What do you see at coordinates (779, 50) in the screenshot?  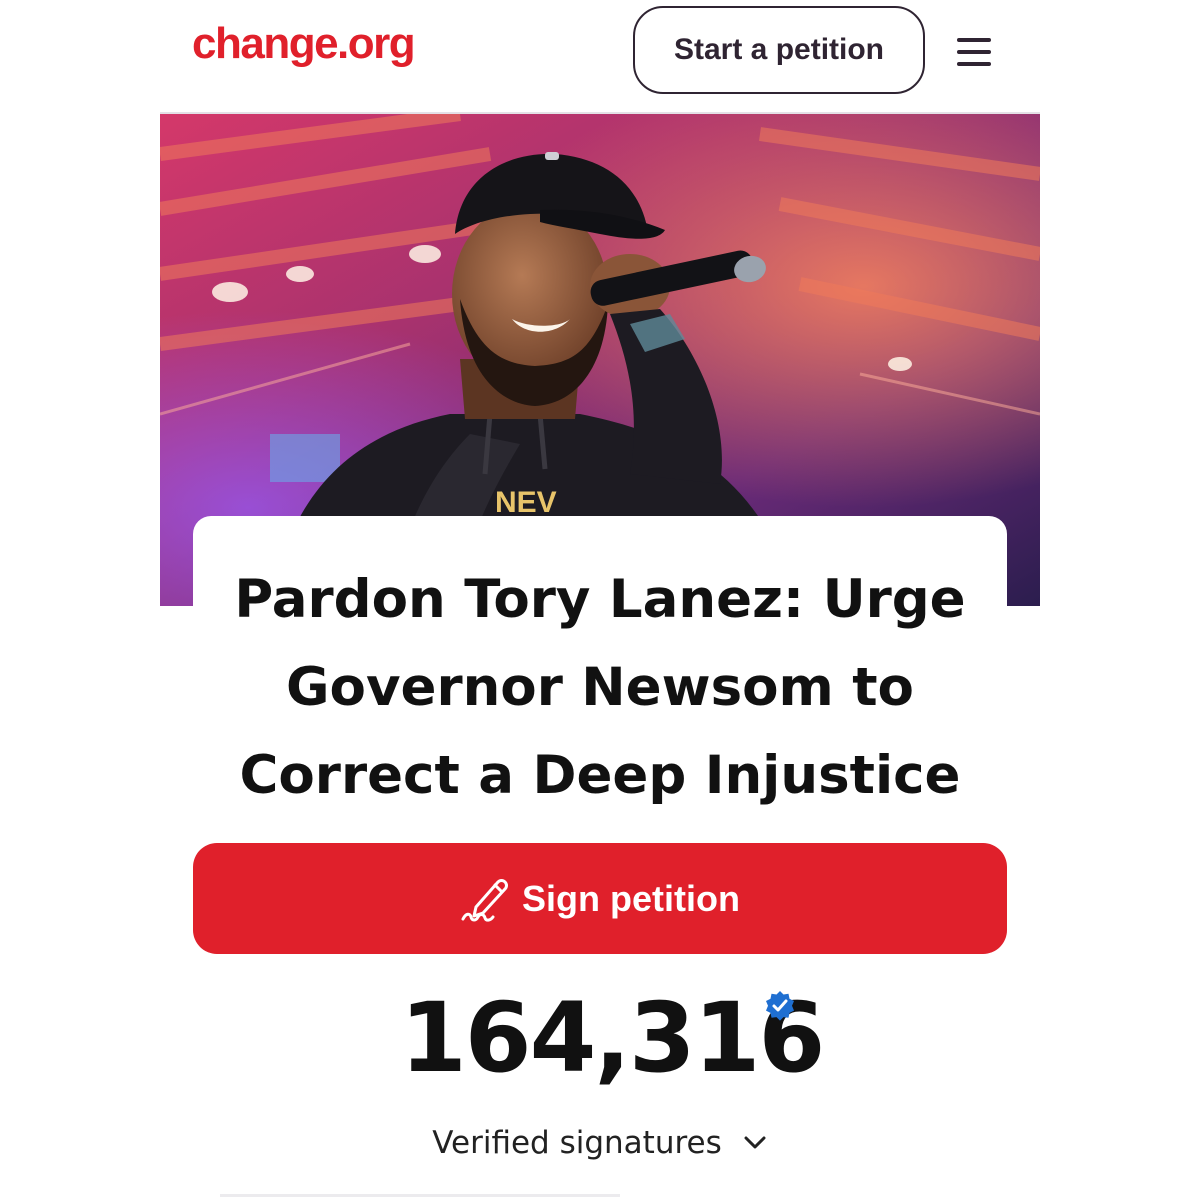 I see `start-petition-button: Start a petition` at bounding box center [779, 50].